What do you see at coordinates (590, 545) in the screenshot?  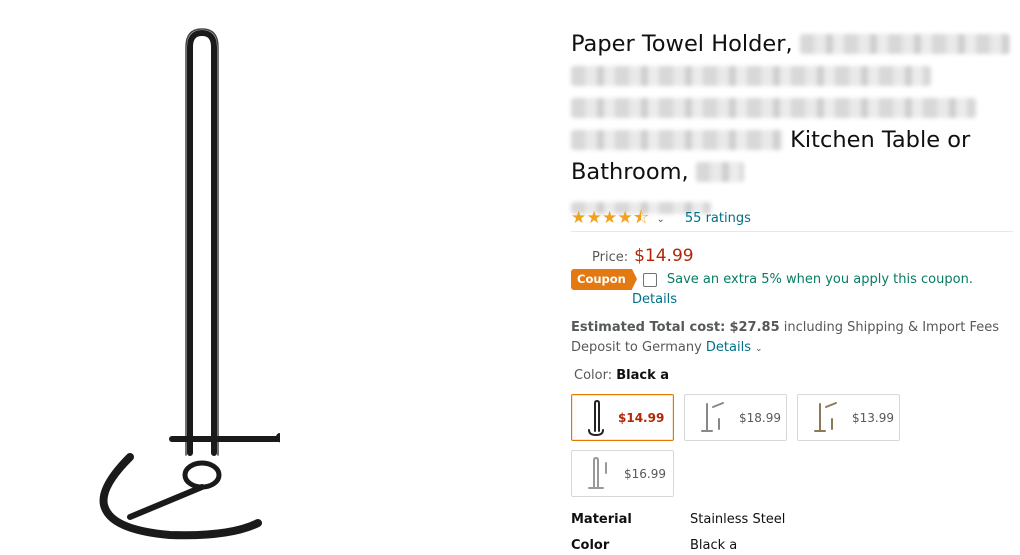 I see `spec-key: Color` at bounding box center [590, 545].